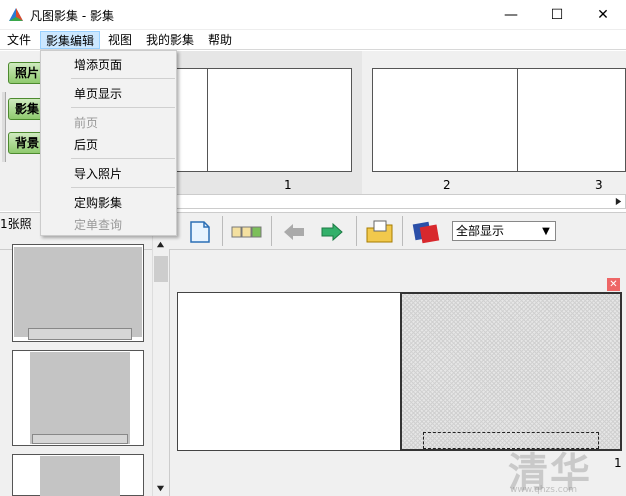 The height and width of the screenshot is (496, 626). What do you see at coordinates (98, 173) in the screenshot?
I see `menu-item-import-photos: 导入照片` at bounding box center [98, 173].